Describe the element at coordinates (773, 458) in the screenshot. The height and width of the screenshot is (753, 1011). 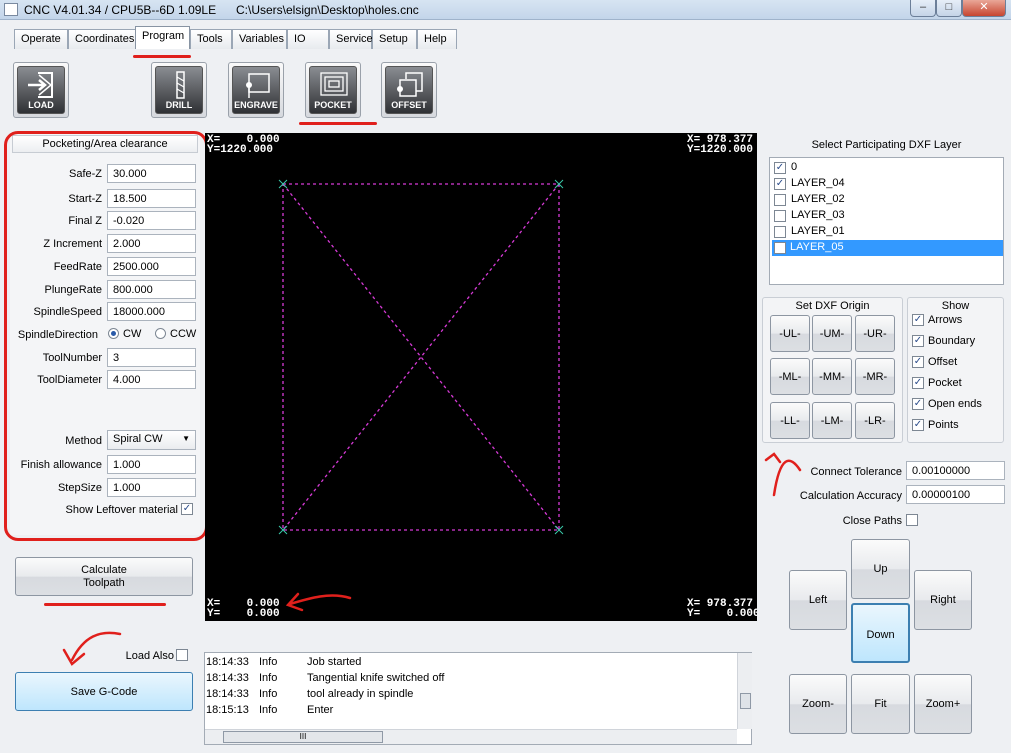
I see `arrow-head` at that location.